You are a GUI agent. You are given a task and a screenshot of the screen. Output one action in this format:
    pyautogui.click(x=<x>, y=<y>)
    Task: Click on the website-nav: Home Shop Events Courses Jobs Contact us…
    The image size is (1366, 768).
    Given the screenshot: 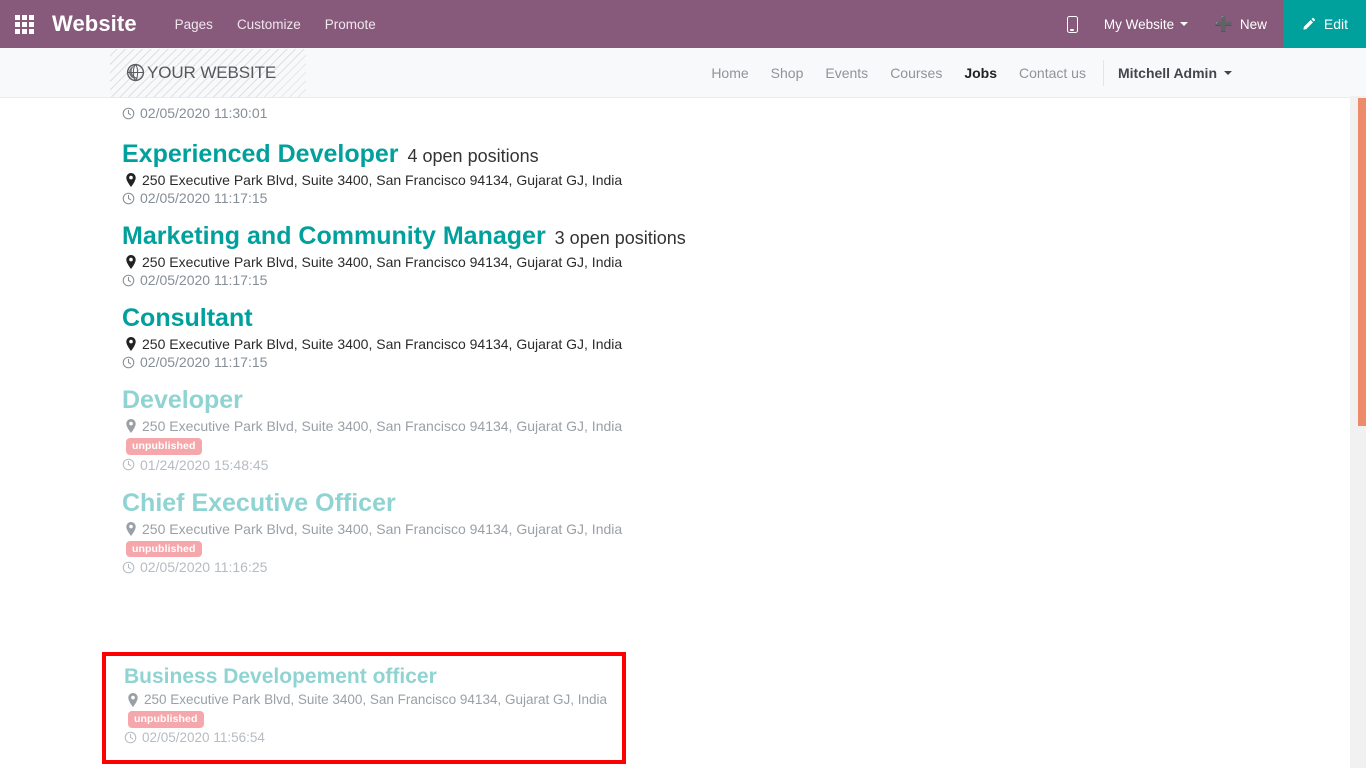 What is the action you would take?
    pyautogui.click(x=970, y=73)
    